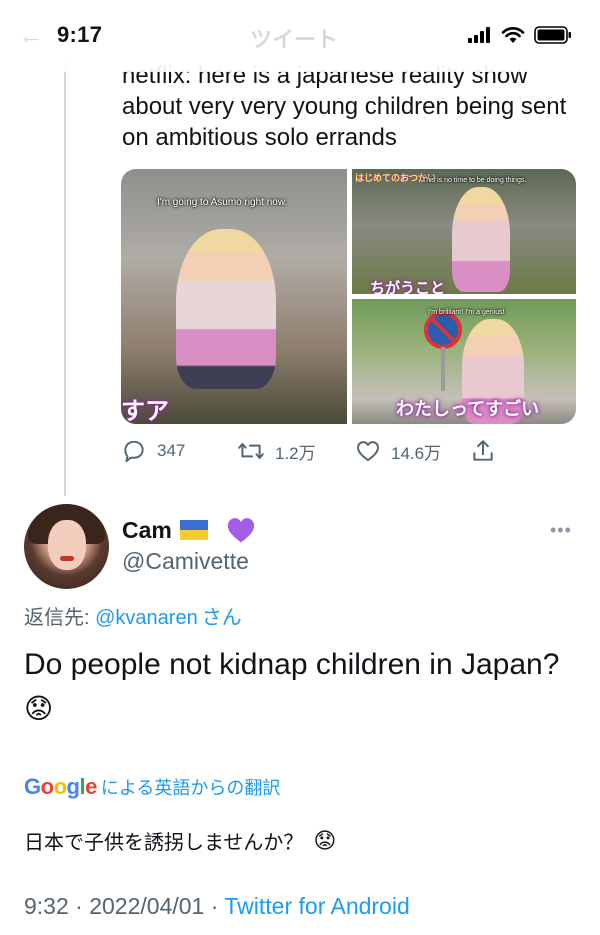 The height and width of the screenshot is (935, 600). What do you see at coordinates (561, 530) in the screenshot?
I see `more-options-icon: •••` at bounding box center [561, 530].